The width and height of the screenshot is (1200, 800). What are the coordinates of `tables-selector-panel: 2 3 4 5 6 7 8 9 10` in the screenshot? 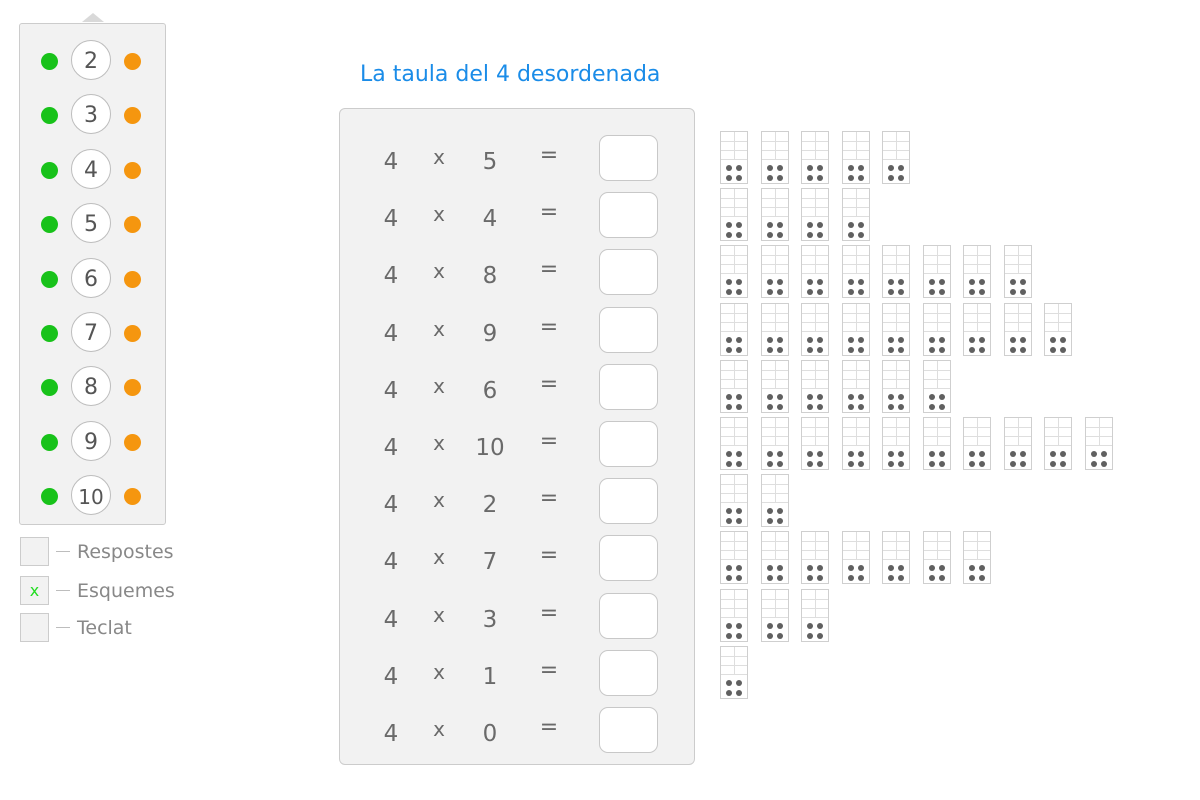 It's located at (92, 274).